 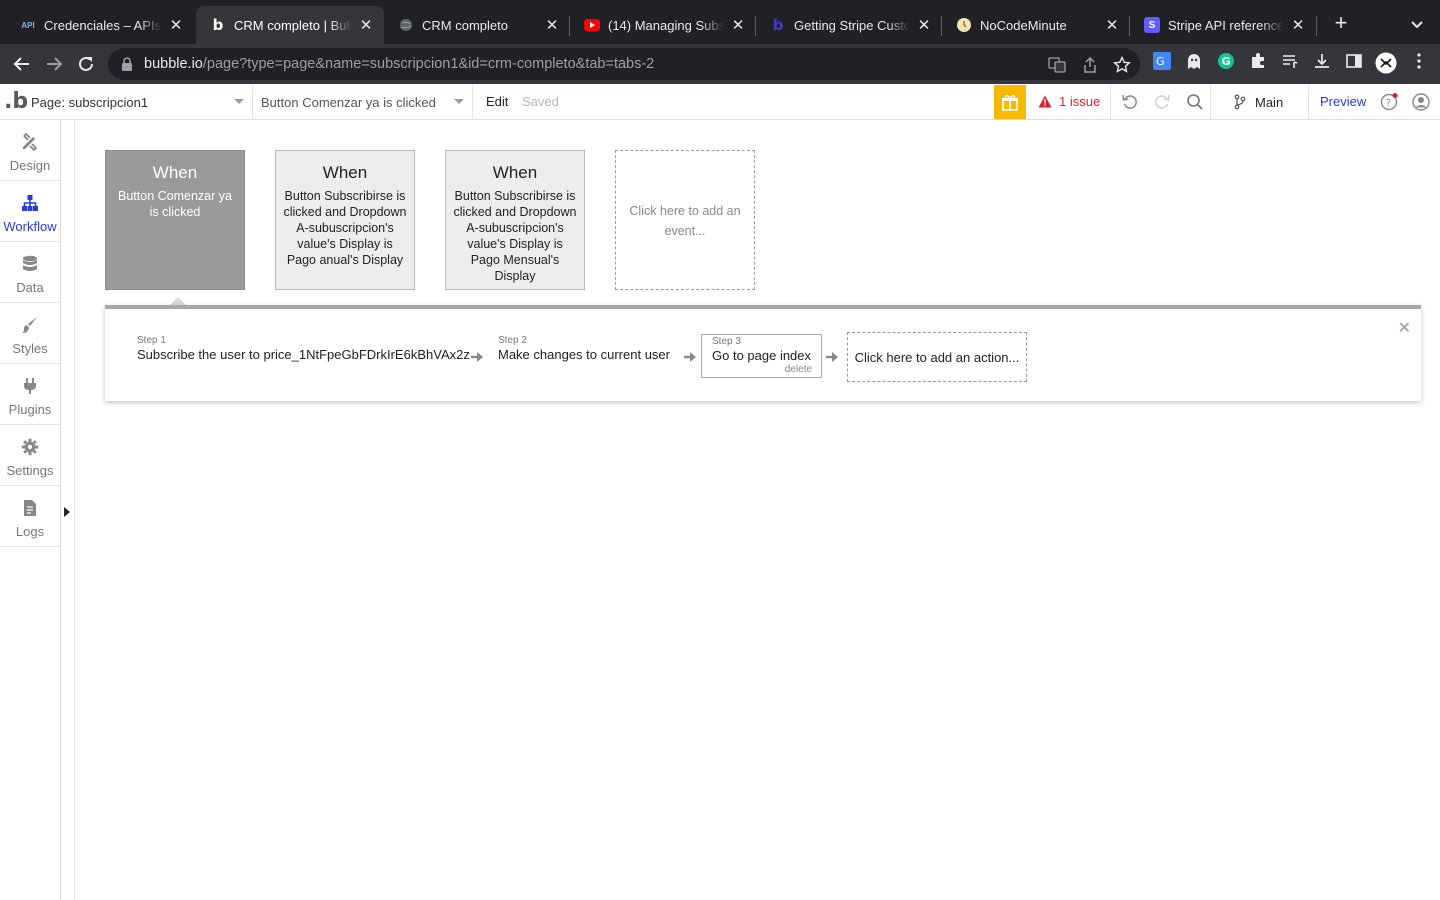 What do you see at coordinates (762, 356) in the screenshot?
I see `action-step-selected: Step 3 Go to page index delete` at bounding box center [762, 356].